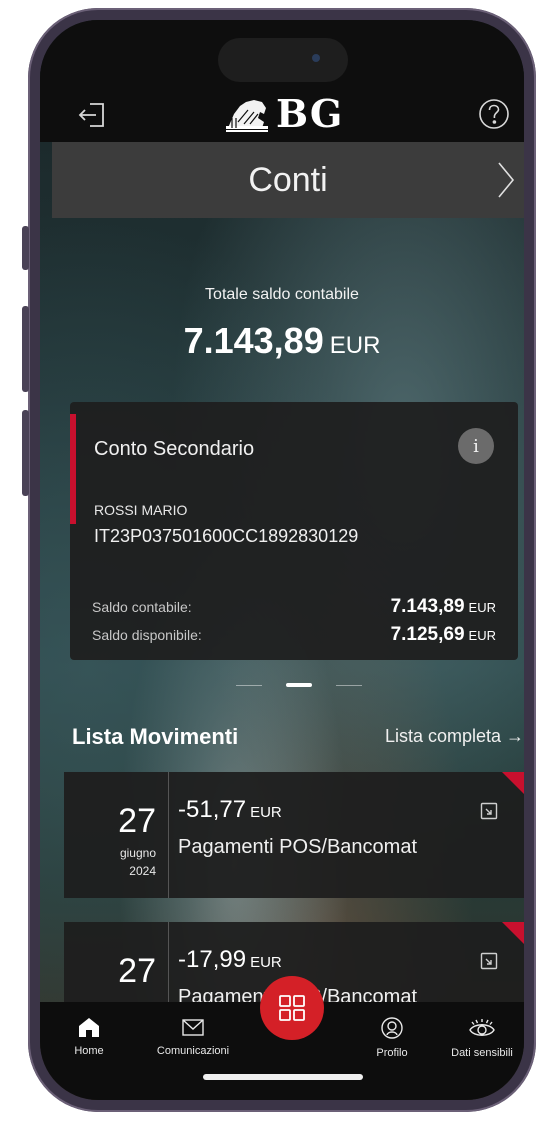  I want to click on balance-row: Saldo contabile: 7.143,89 EUR, so click(294, 607).